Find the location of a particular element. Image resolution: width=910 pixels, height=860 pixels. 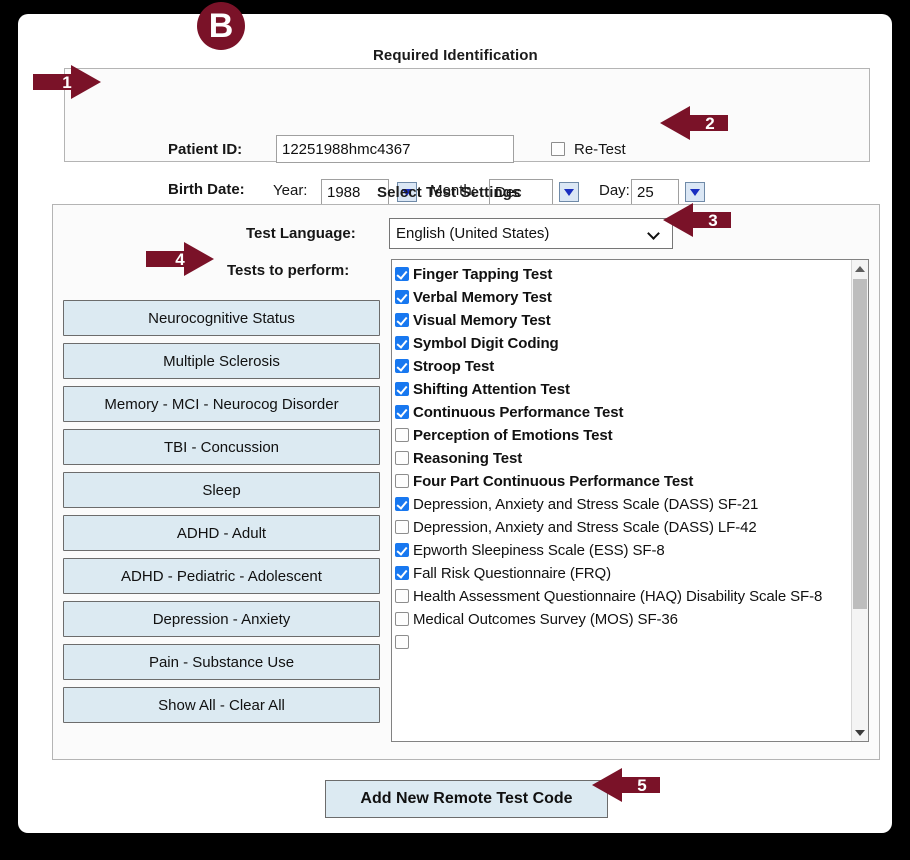

test-list-item: Perception of Emotions Test is located at coordinates (622, 436).